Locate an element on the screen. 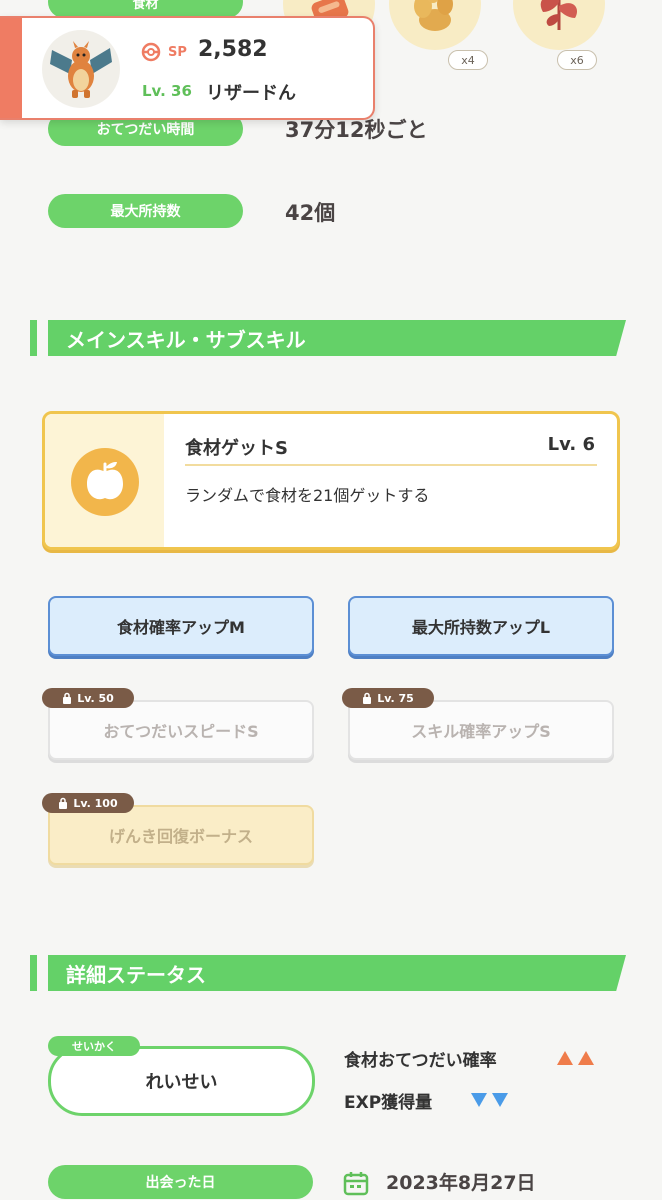 The height and width of the screenshot is (1200, 662). main-skill-name: 食材ゲットS is located at coordinates (236, 448).